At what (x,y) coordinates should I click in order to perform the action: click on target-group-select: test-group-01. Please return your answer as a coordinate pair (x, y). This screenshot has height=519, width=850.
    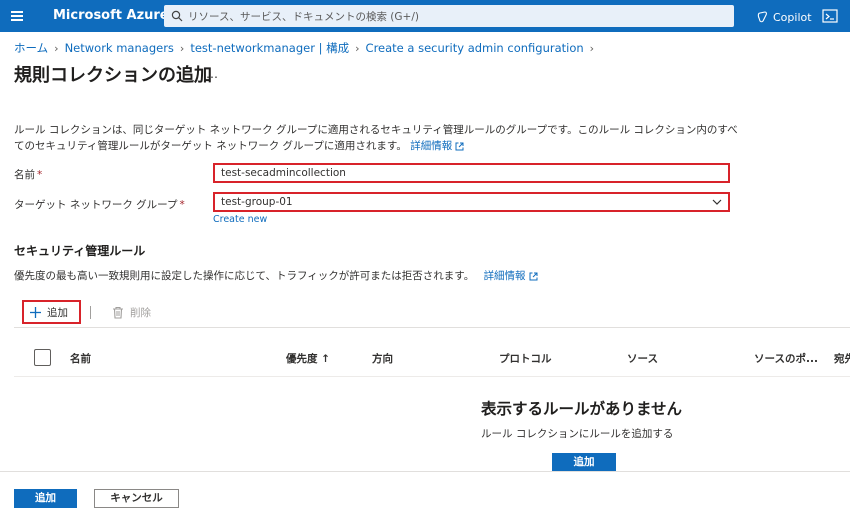
    Looking at the image, I should click on (471, 202).